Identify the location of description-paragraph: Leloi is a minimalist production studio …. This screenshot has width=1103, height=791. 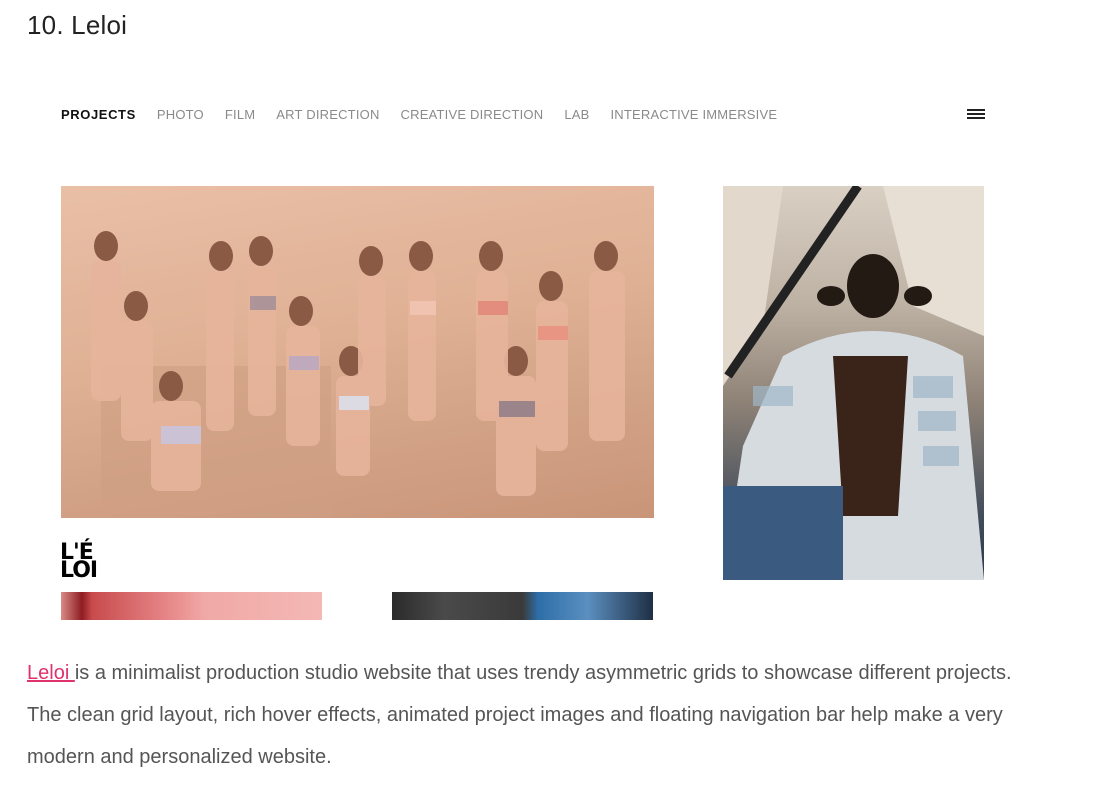
(527, 715).